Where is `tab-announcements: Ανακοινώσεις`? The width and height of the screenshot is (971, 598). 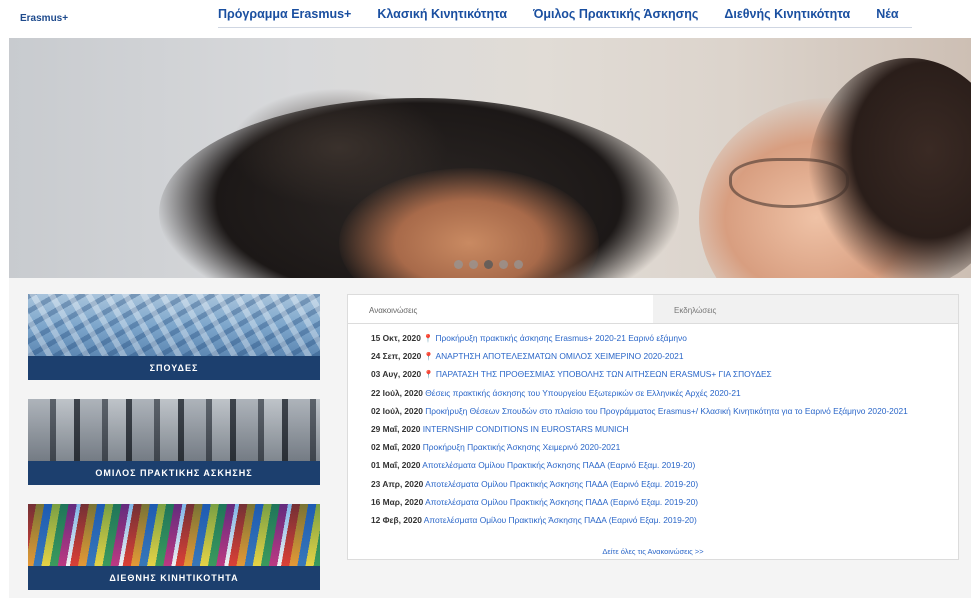 tab-announcements: Ανακοινώσεις is located at coordinates (500, 309).